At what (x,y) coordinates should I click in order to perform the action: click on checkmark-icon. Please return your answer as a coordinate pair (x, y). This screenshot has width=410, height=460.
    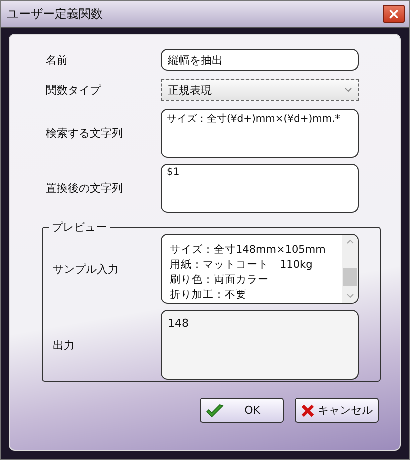
    Looking at the image, I should click on (215, 411).